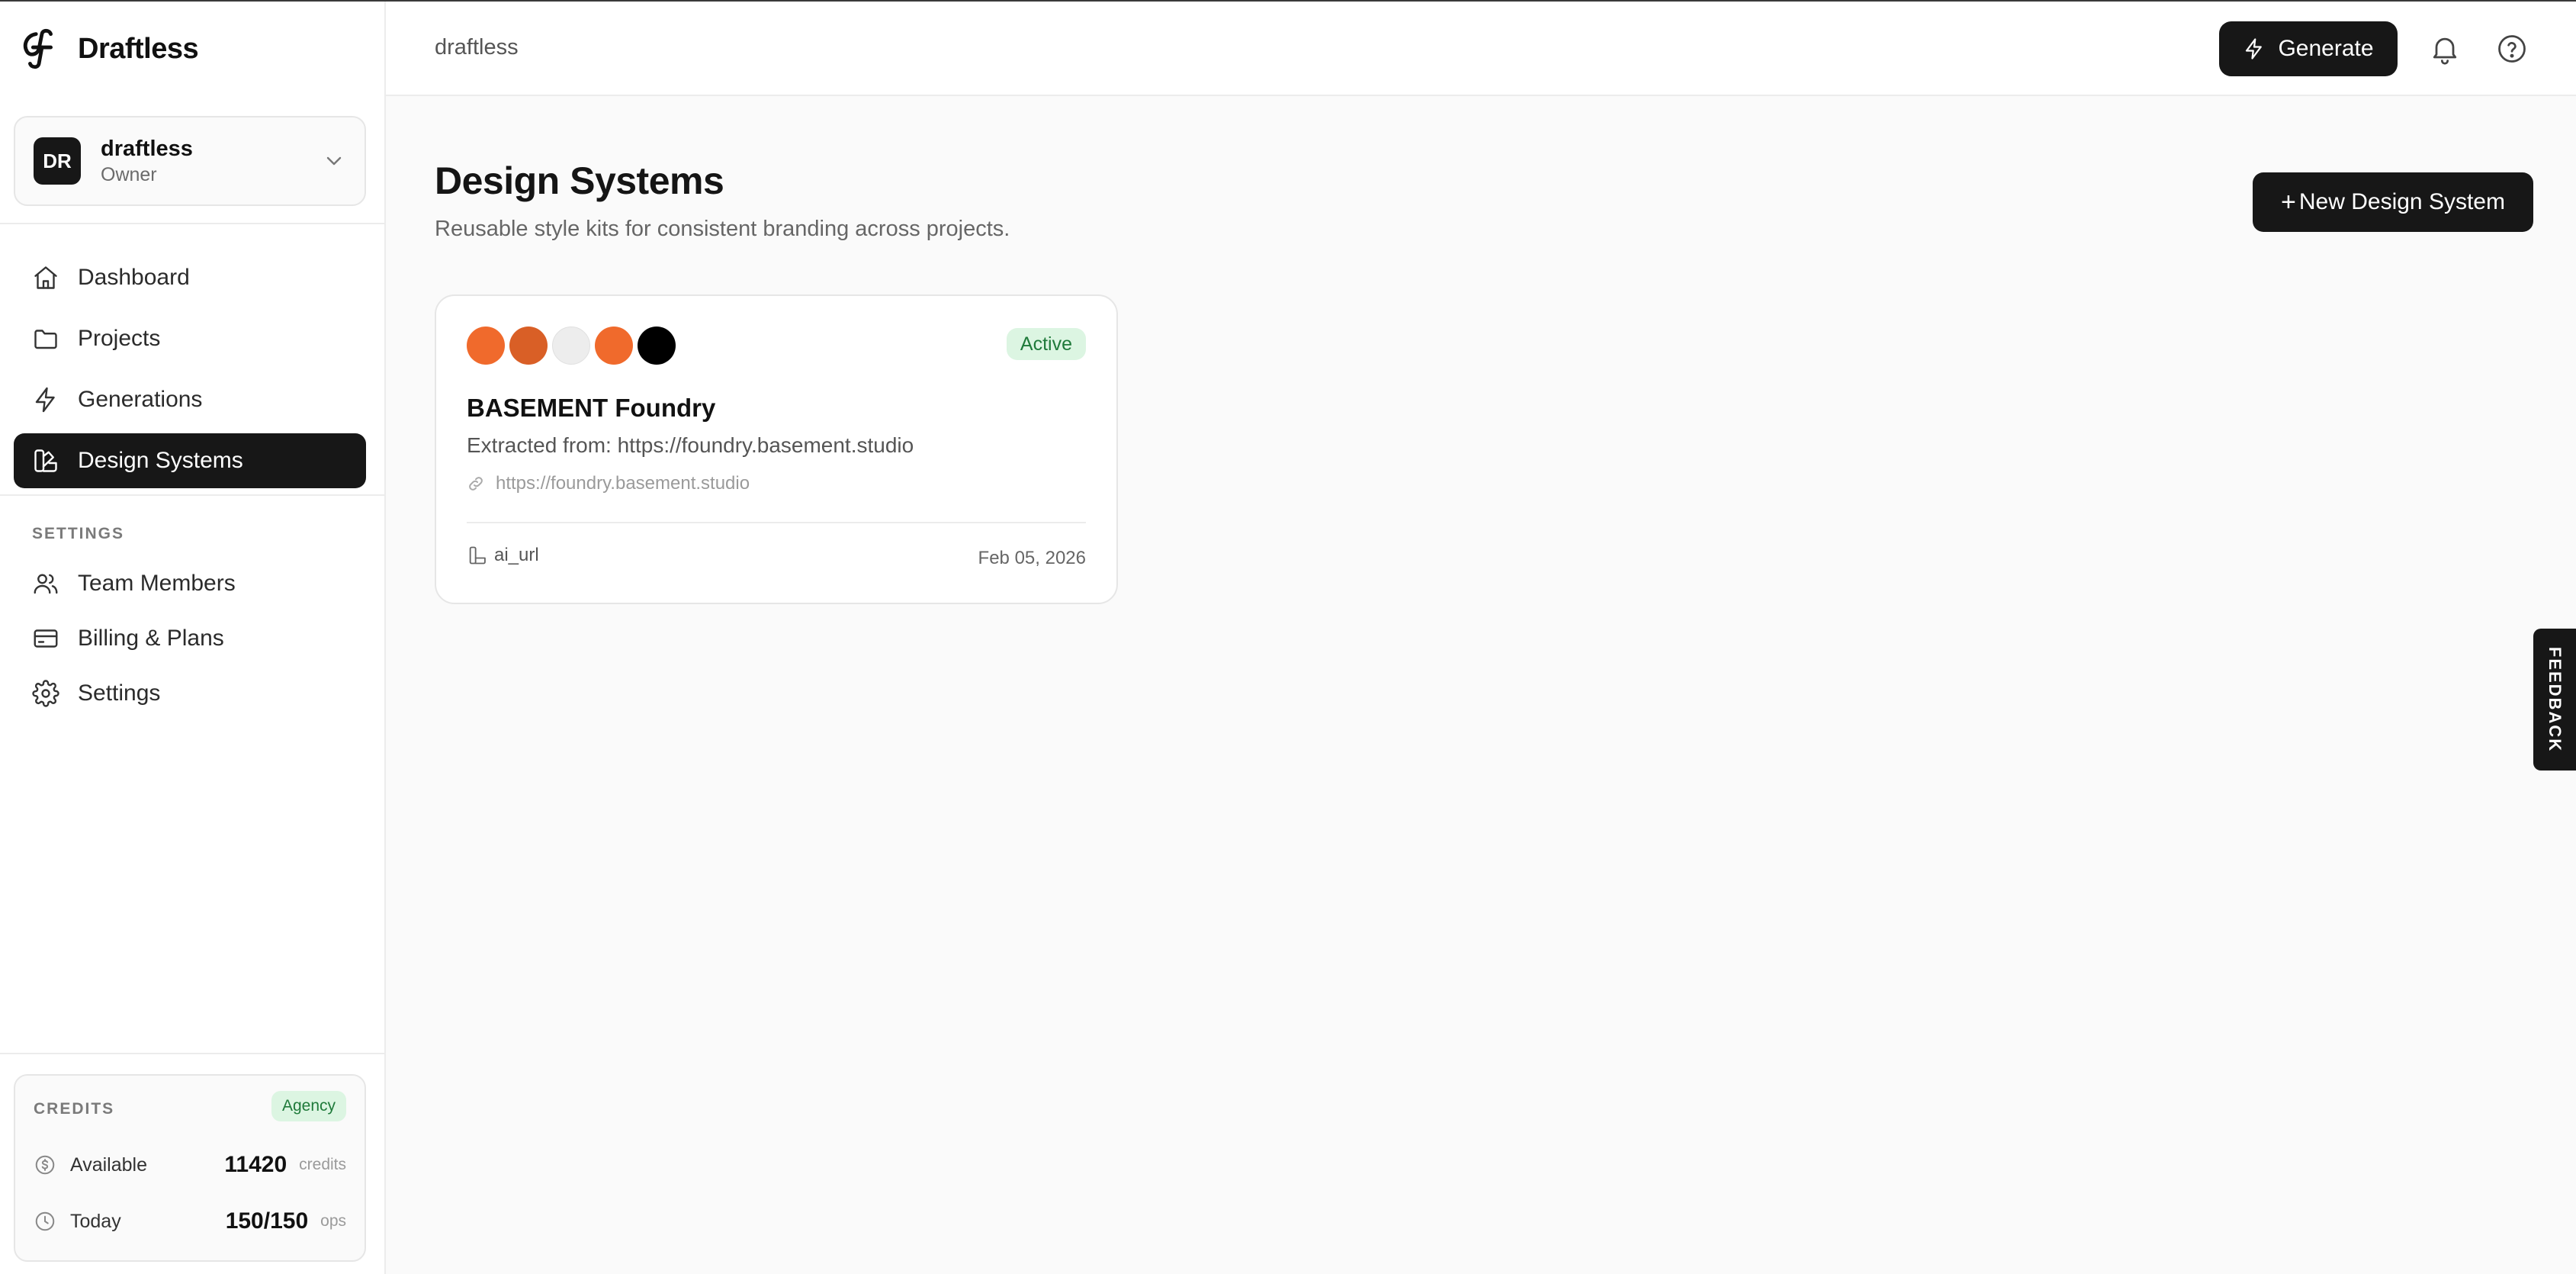 The image size is (2576, 1274). I want to click on generate-button-label: Generate, so click(2326, 48).